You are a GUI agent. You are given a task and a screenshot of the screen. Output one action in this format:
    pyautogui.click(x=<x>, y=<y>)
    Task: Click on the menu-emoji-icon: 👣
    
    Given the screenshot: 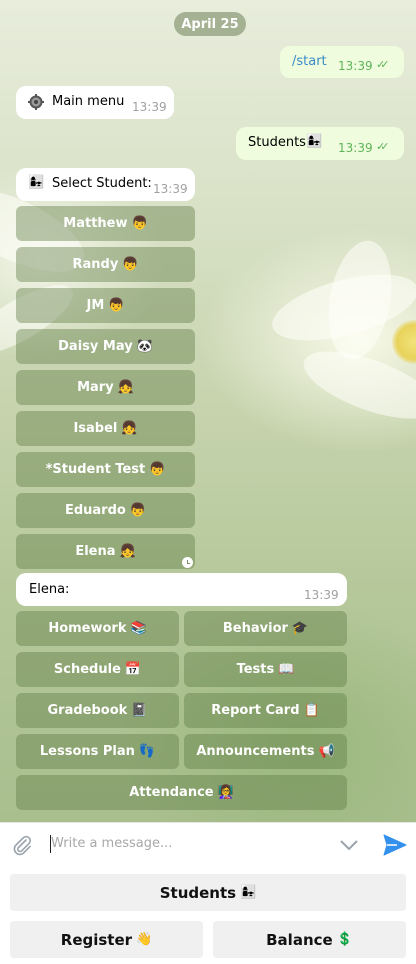 What is the action you would take?
    pyautogui.click(x=147, y=751)
    